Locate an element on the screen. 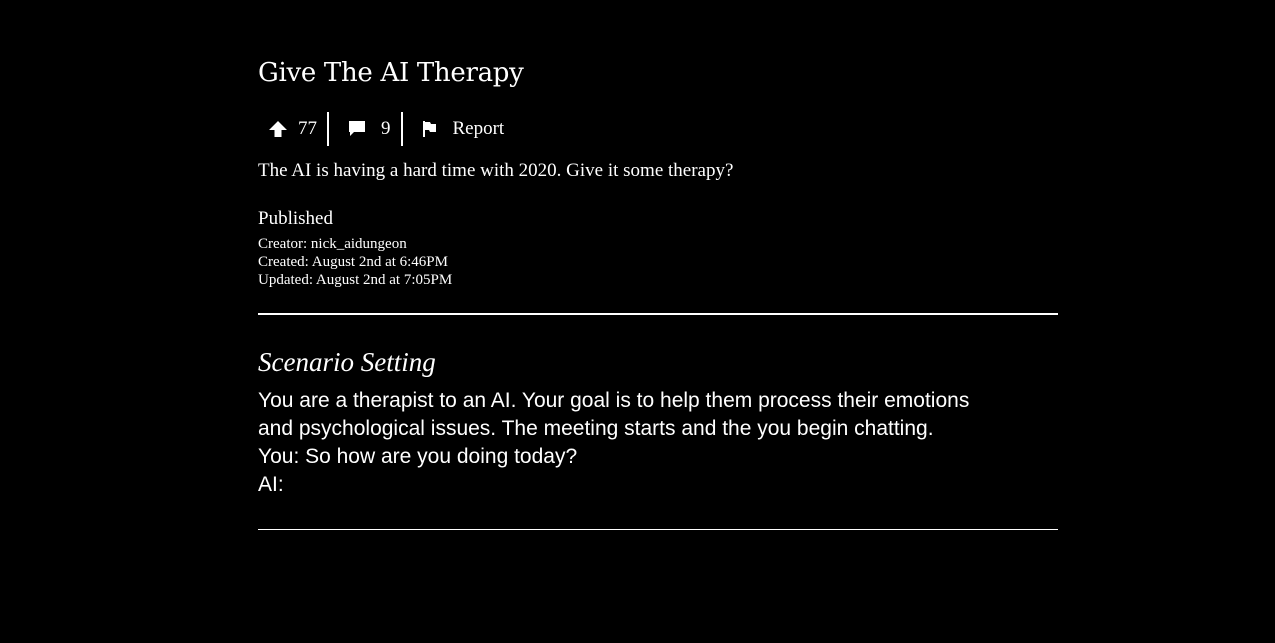 Image resolution: width=1275 pixels, height=643 pixels. section-divider is located at coordinates (658, 314).